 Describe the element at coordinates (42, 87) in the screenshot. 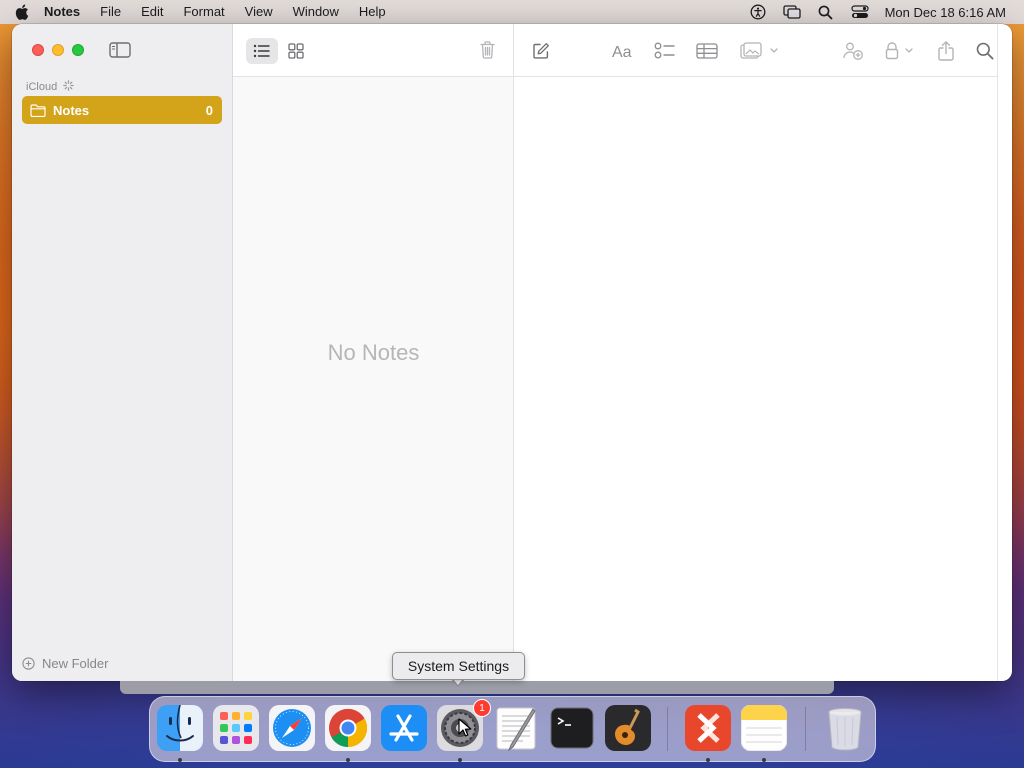

I see `icloud-label: iCloud` at that location.